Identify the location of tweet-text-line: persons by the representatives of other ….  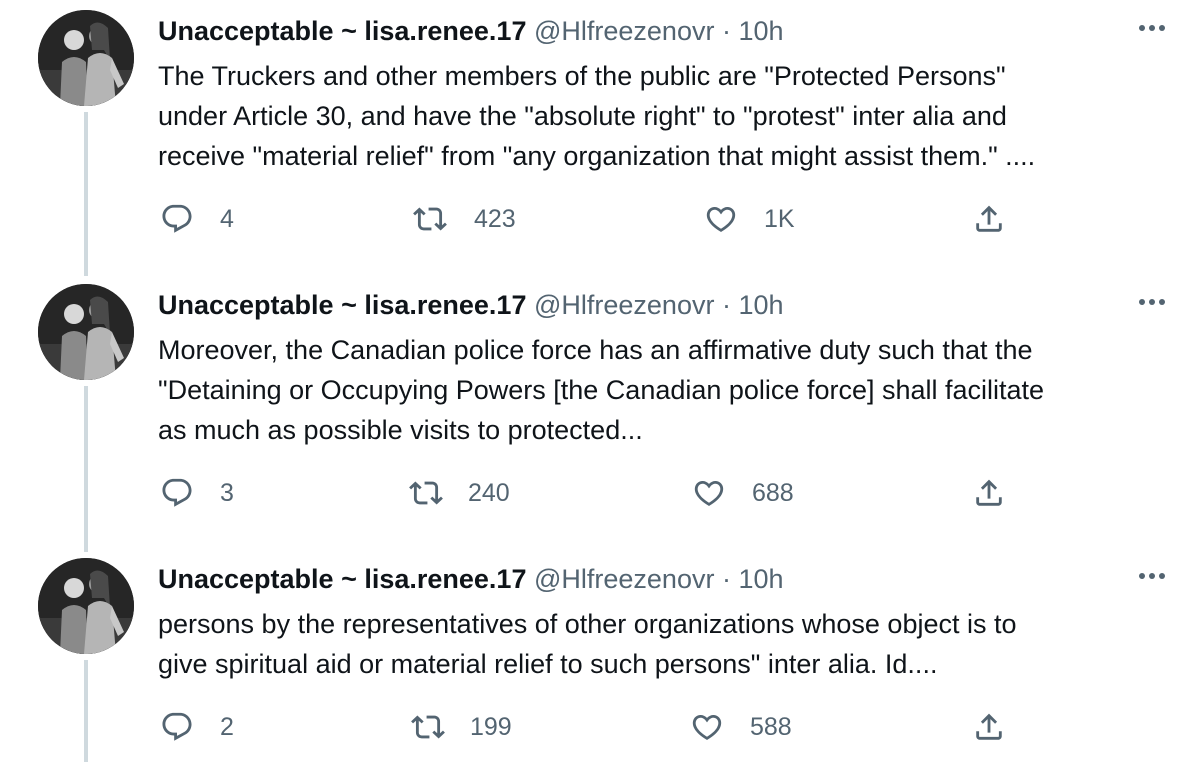
(587, 624).